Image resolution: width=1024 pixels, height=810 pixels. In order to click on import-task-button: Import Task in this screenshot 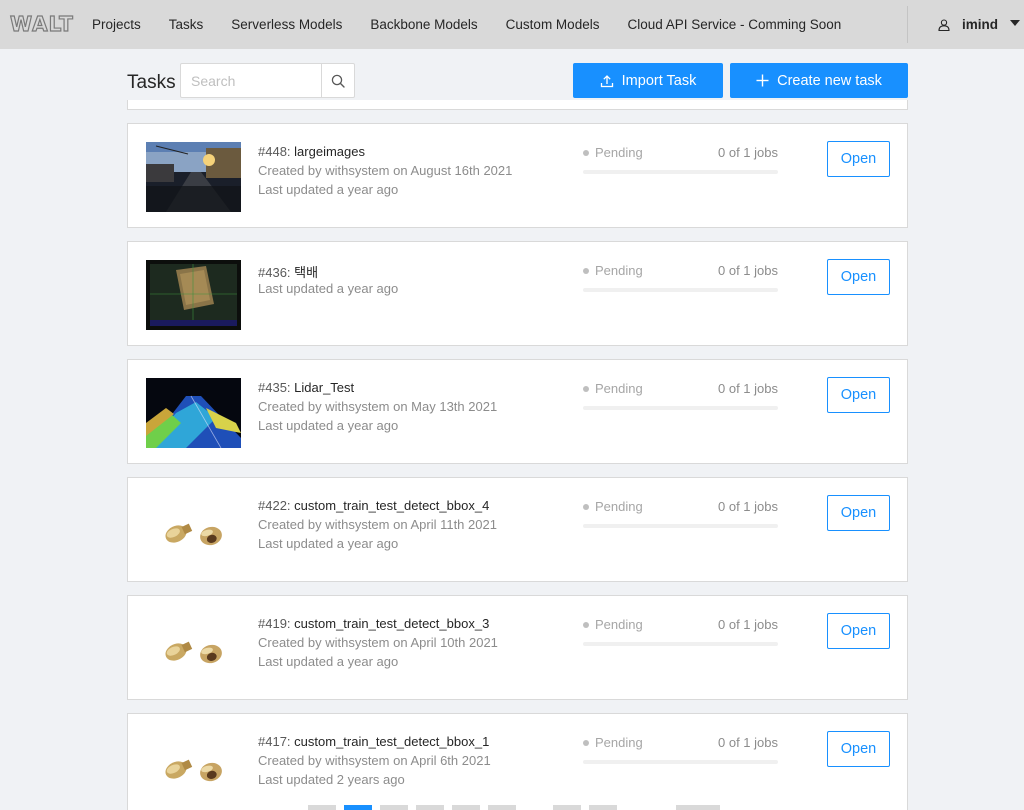, I will do `click(648, 80)`.